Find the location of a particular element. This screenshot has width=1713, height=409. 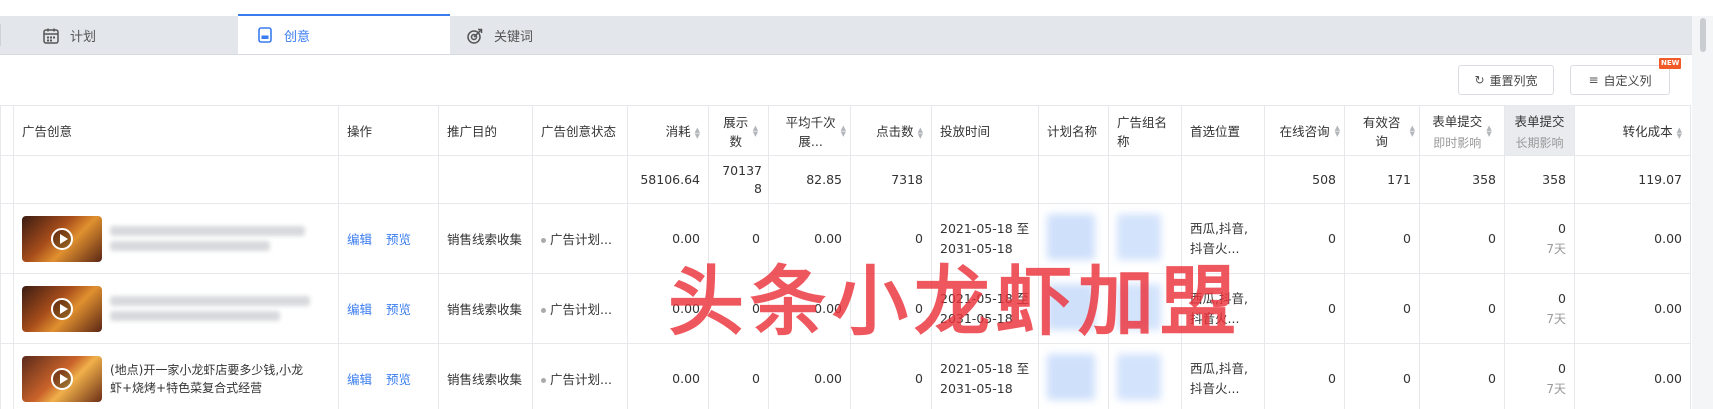

header-checkbox-cell is located at coordinates (7, 130).